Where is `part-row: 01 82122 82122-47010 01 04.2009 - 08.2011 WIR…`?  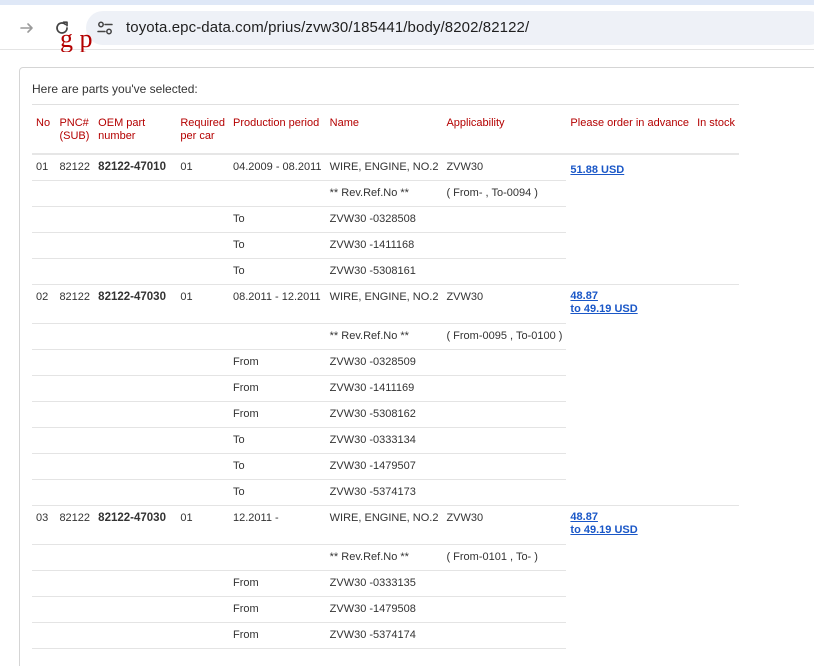 part-row: 01 82122 82122-47010 01 04.2009 - 08.2011 WIR… is located at coordinates (385, 166).